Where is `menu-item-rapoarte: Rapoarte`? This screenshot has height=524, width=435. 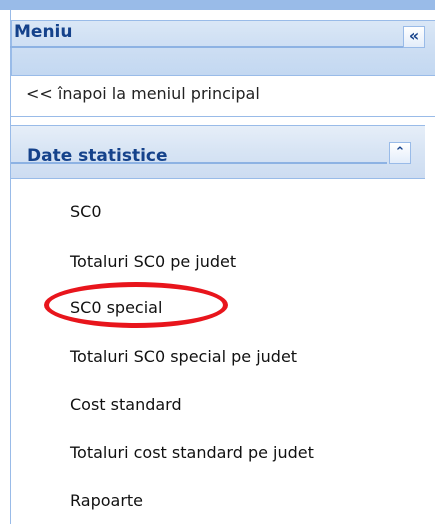 menu-item-rapoarte: Rapoarte is located at coordinates (106, 500).